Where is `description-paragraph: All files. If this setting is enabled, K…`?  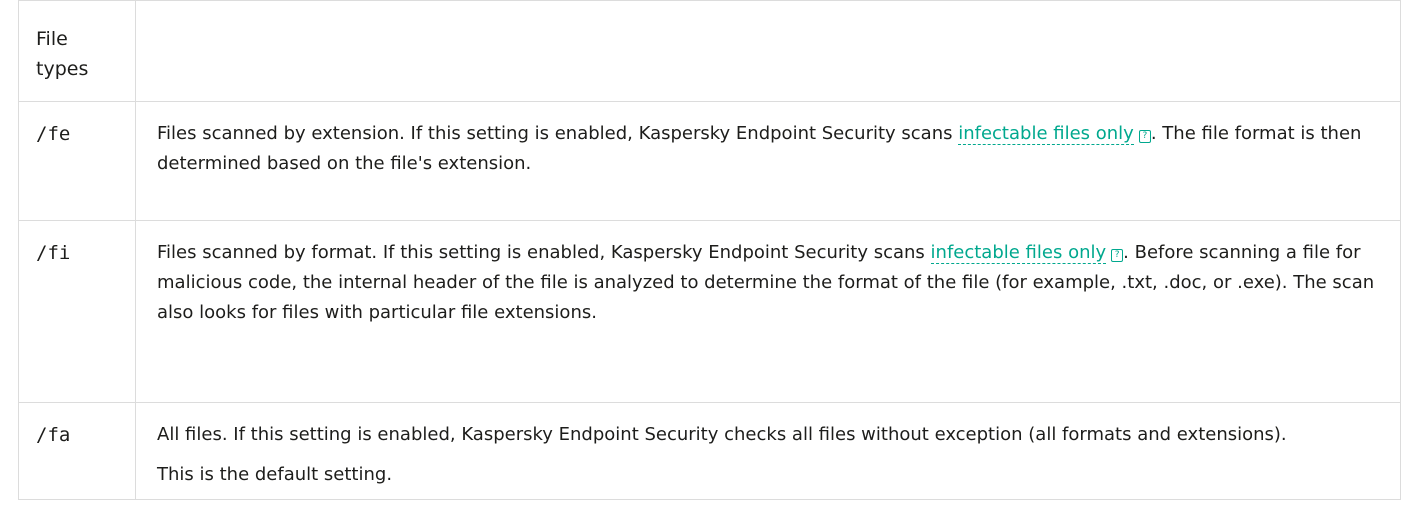
description-paragraph: All files. If this setting is enabled, K… is located at coordinates (722, 434).